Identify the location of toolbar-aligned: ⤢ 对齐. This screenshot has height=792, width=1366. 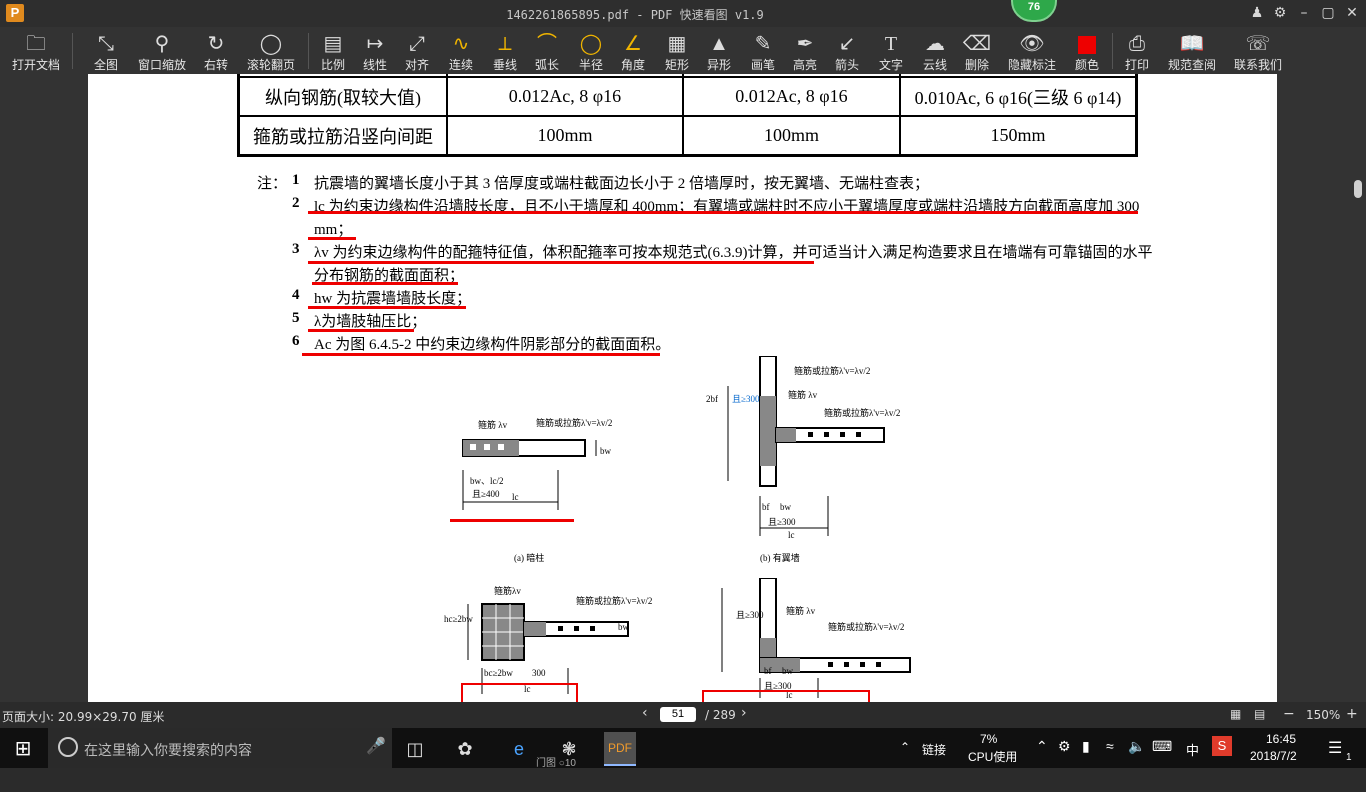
(417, 50).